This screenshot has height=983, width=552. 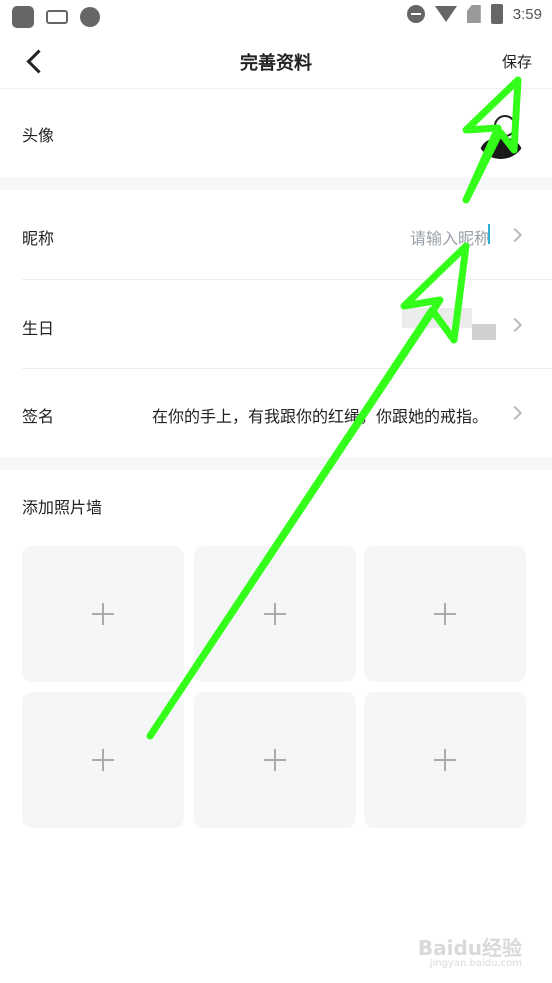 I want to click on no-sim-icon, so click(x=473, y=14).